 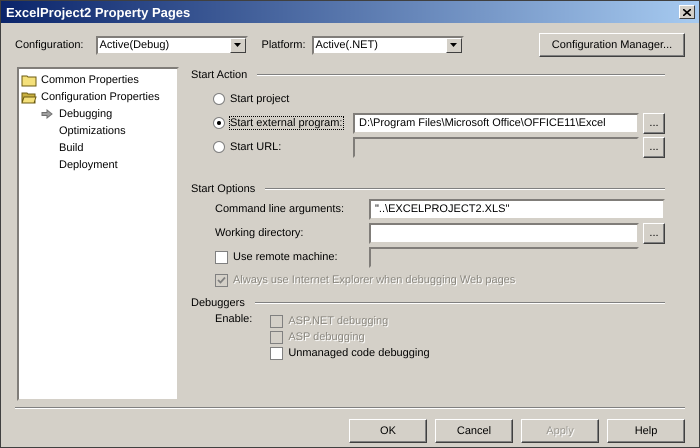 What do you see at coordinates (259, 233) in the screenshot?
I see `field-label: Working directory:` at bounding box center [259, 233].